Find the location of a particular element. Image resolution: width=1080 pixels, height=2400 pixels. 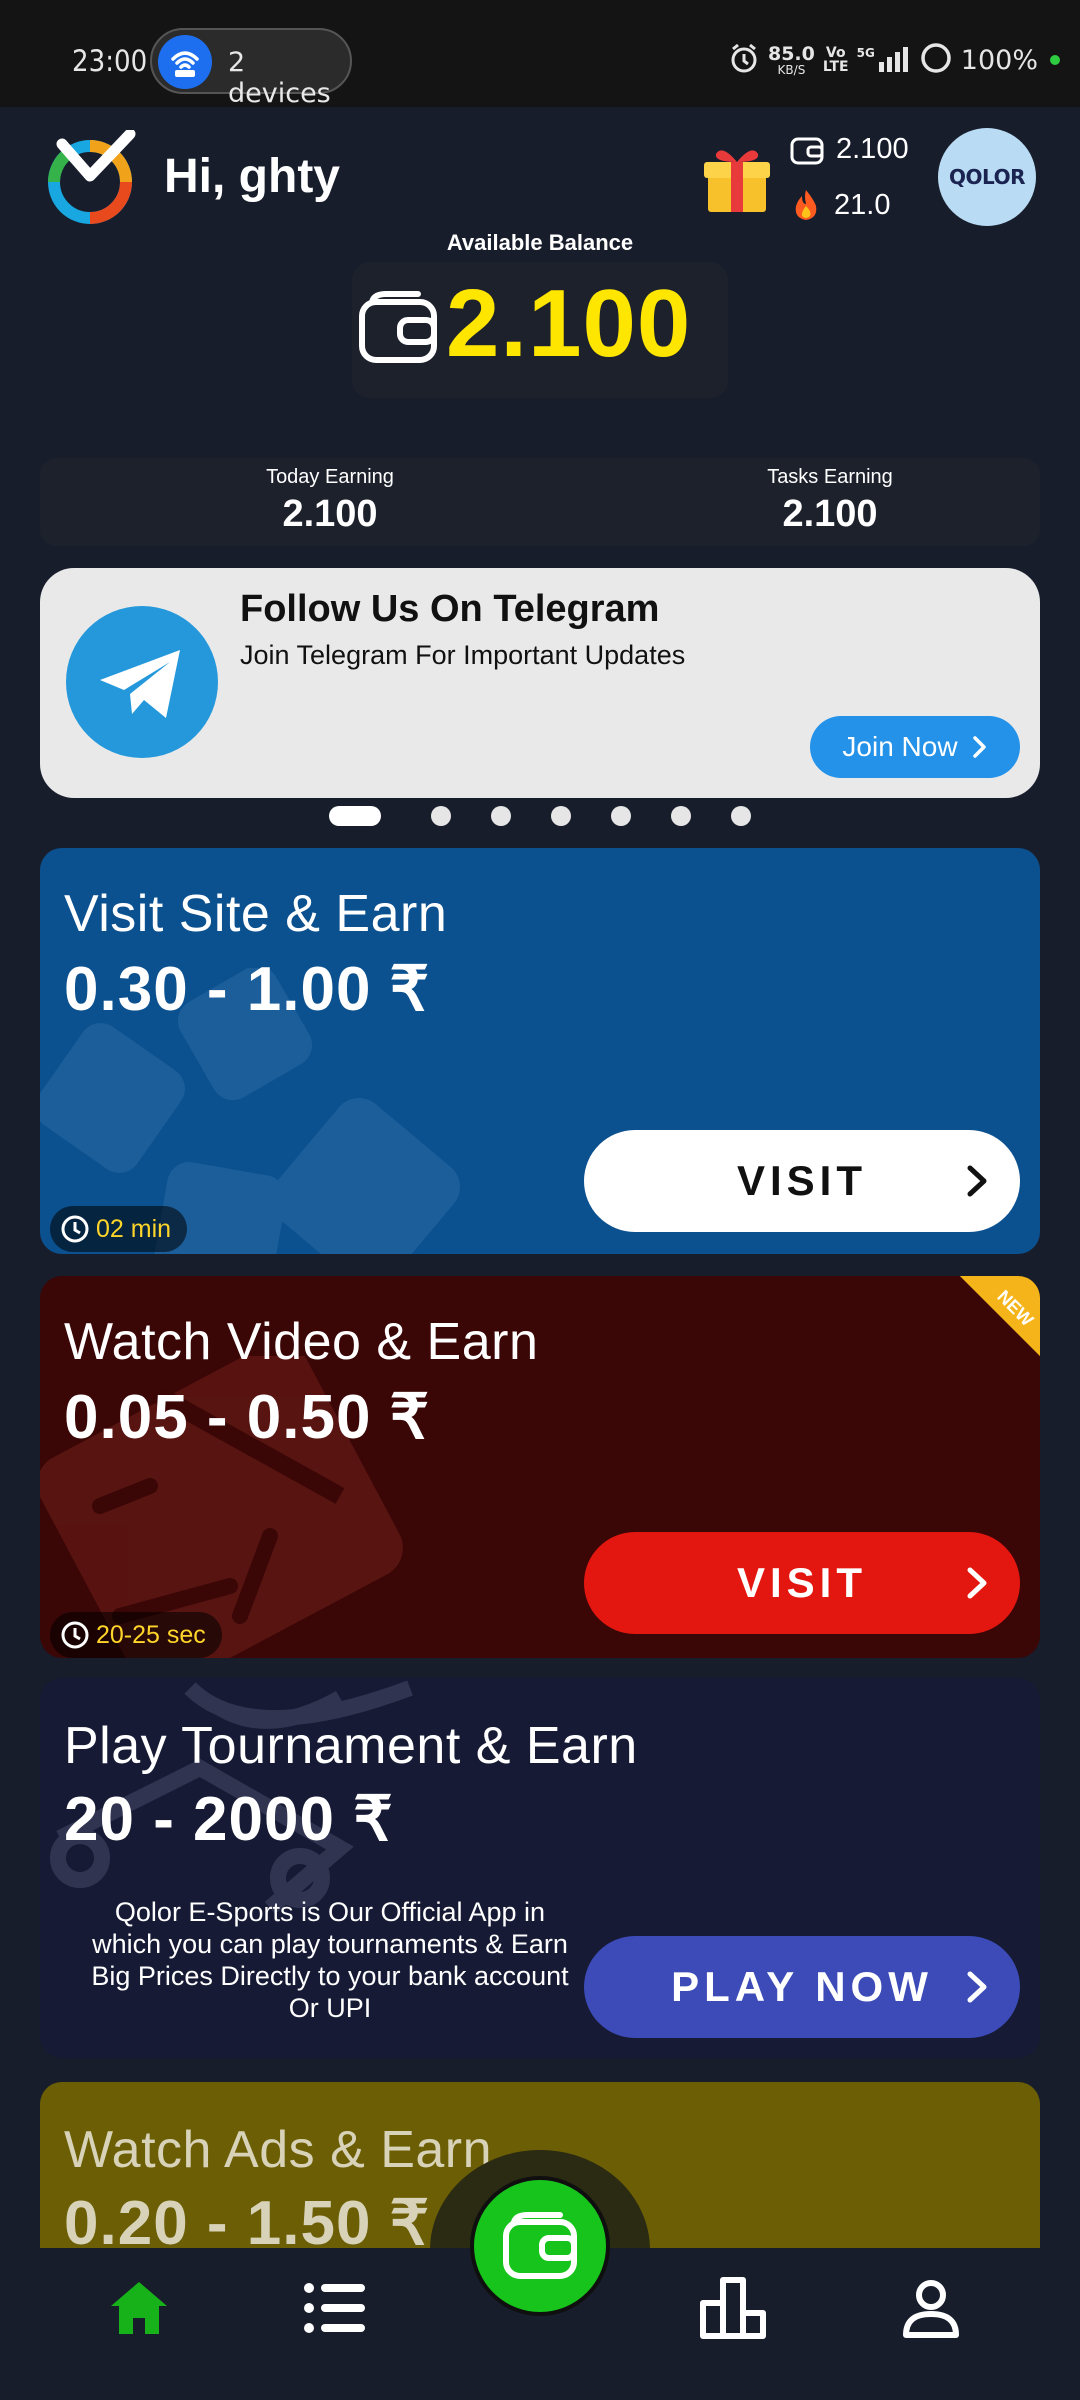

avatar-text: QOLOR is located at coordinates (987, 177).